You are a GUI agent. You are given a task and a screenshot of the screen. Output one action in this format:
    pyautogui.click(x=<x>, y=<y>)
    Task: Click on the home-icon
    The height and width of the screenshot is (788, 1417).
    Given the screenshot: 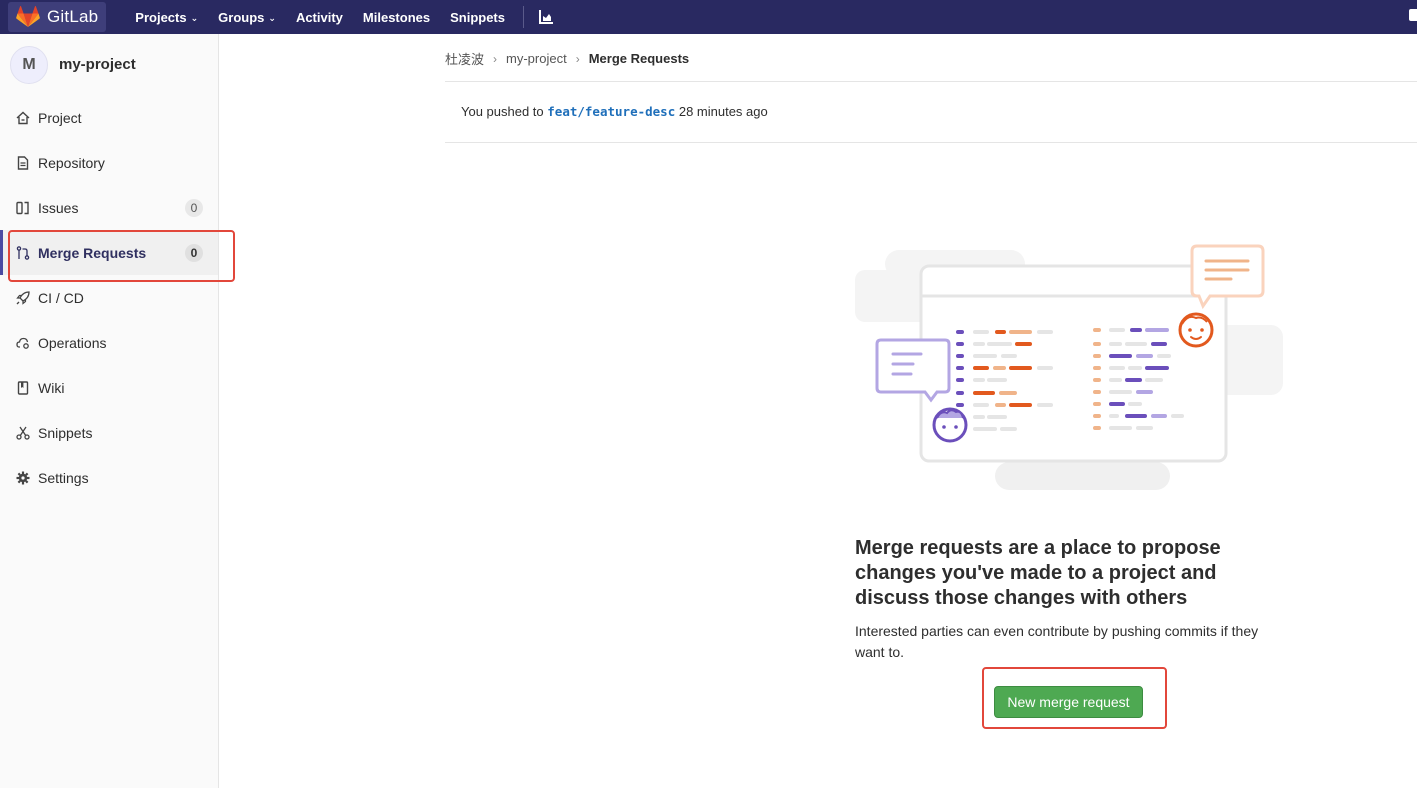 What is the action you would take?
    pyautogui.click(x=23, y=118)
    